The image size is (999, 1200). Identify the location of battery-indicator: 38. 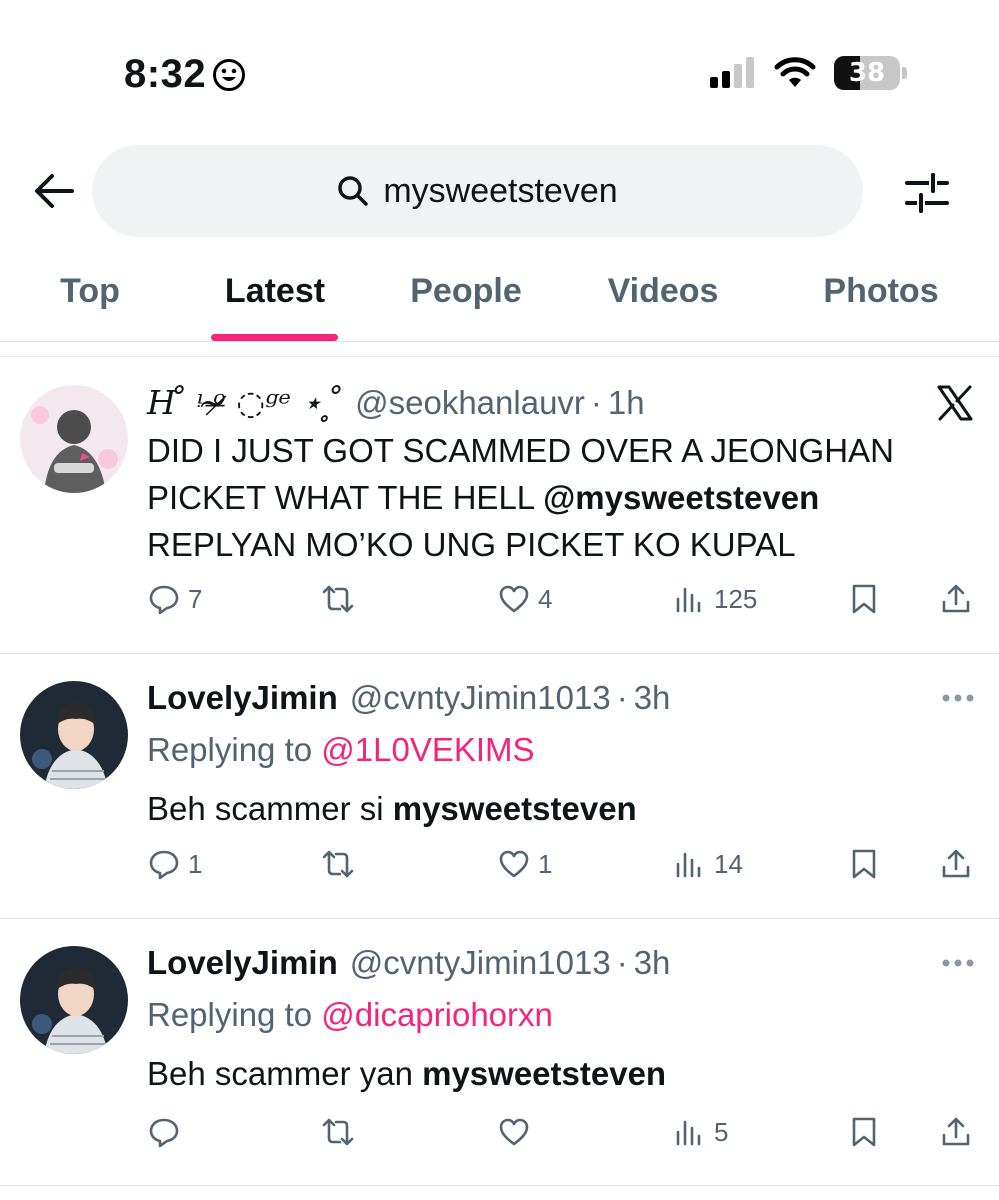
(867, 73).